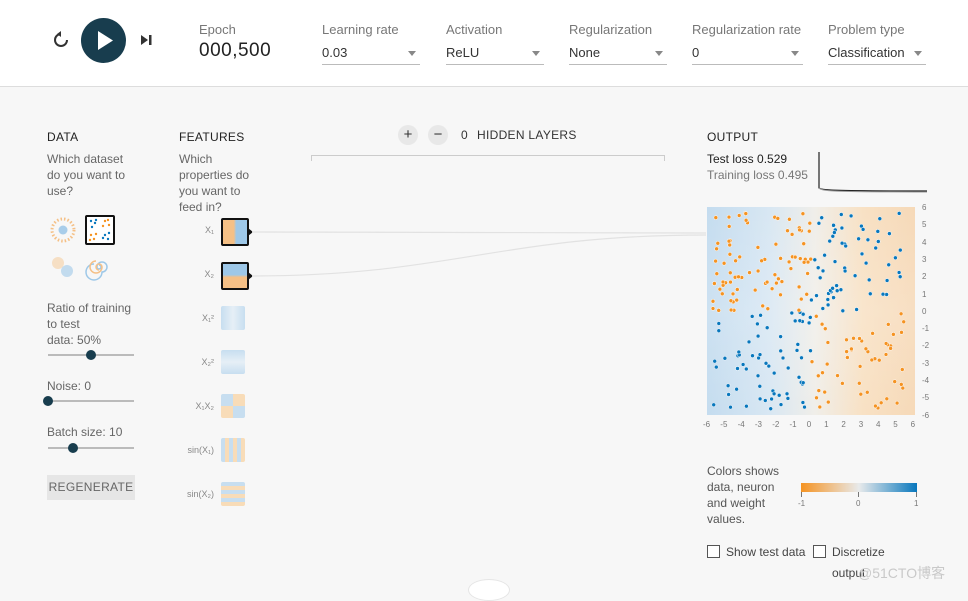 The width and height of the screenshot is (968, 601). Describe the element at coordinates (235, 232) in the screenshot. I see `feature-x1` at that location.